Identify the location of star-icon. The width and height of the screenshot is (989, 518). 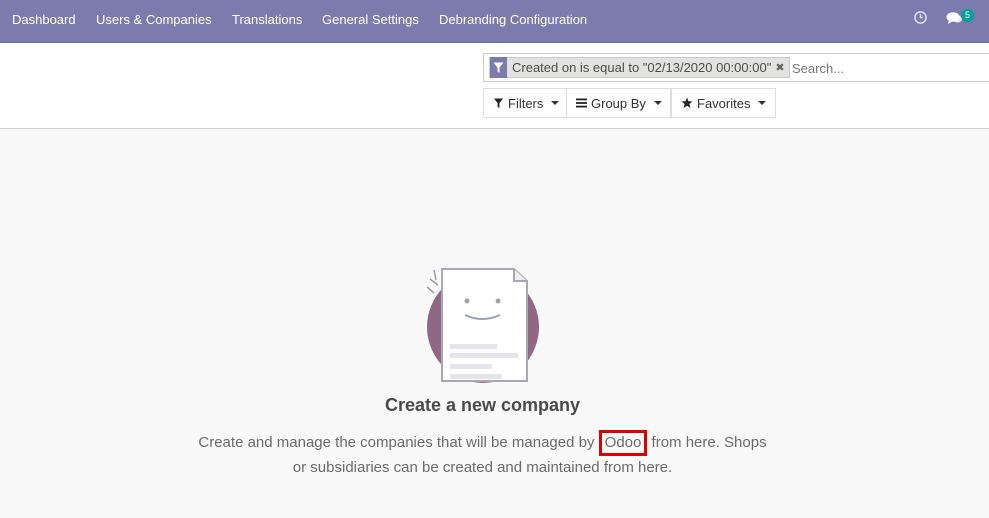
(687, 103).